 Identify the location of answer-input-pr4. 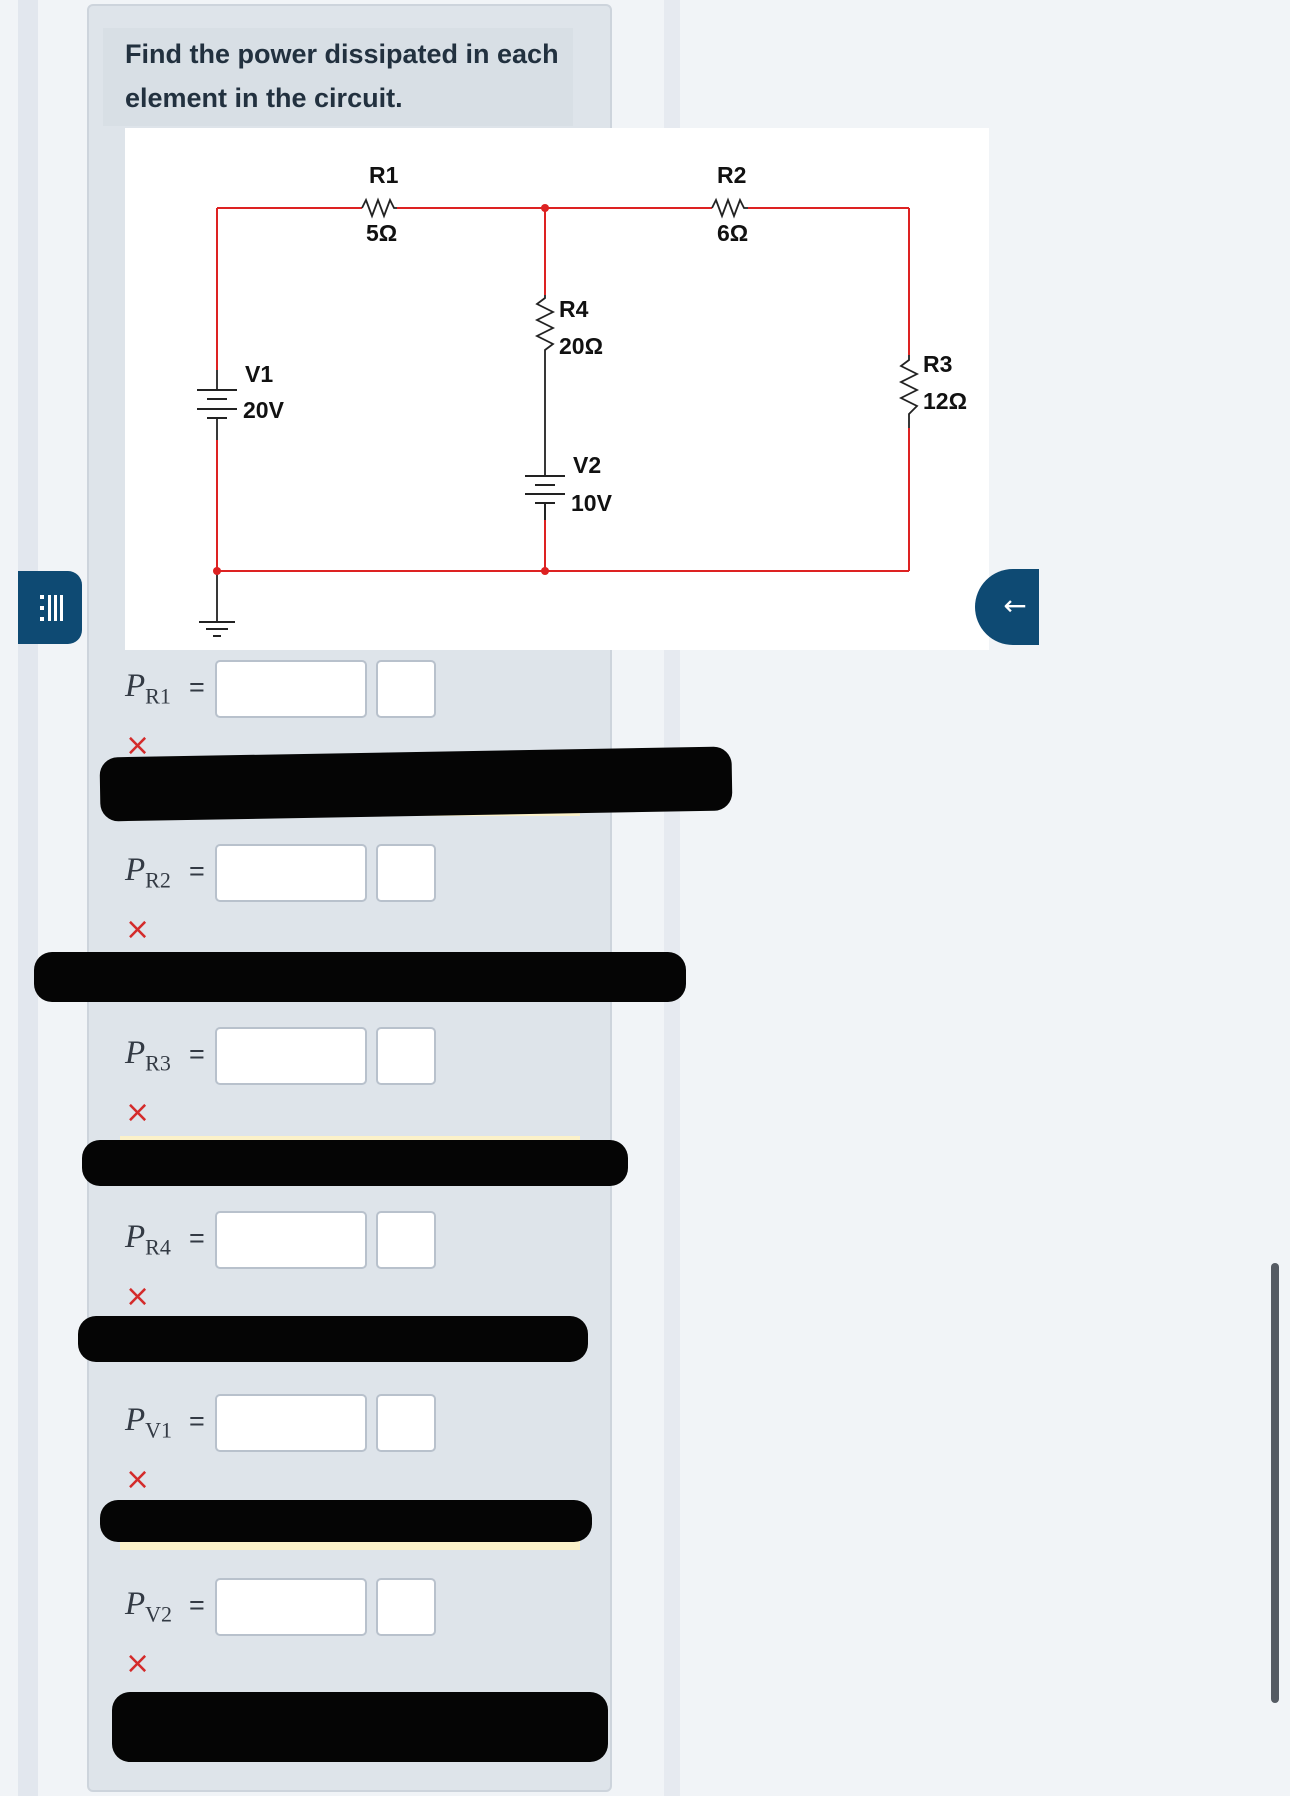
(291, 1240).